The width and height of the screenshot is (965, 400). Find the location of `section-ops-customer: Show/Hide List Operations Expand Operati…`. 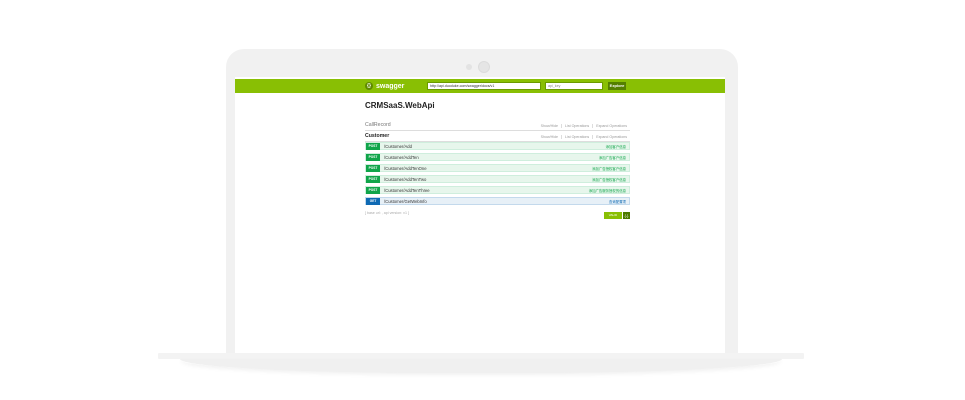

section-ops-customer: Show/Hide List Operations Expand Operati… is located at coordinates (584, 137).